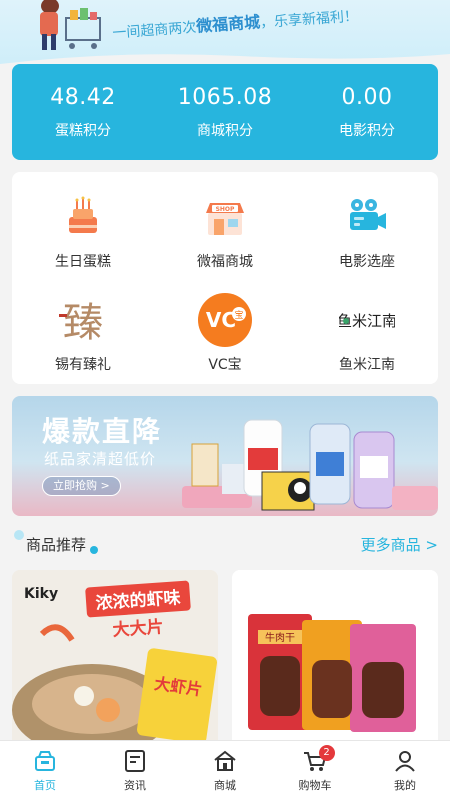 Image resolution: width=450 pixels, height=800 pixels. I want to click on product-pack-label: 牛肉干, so click(280, 637).